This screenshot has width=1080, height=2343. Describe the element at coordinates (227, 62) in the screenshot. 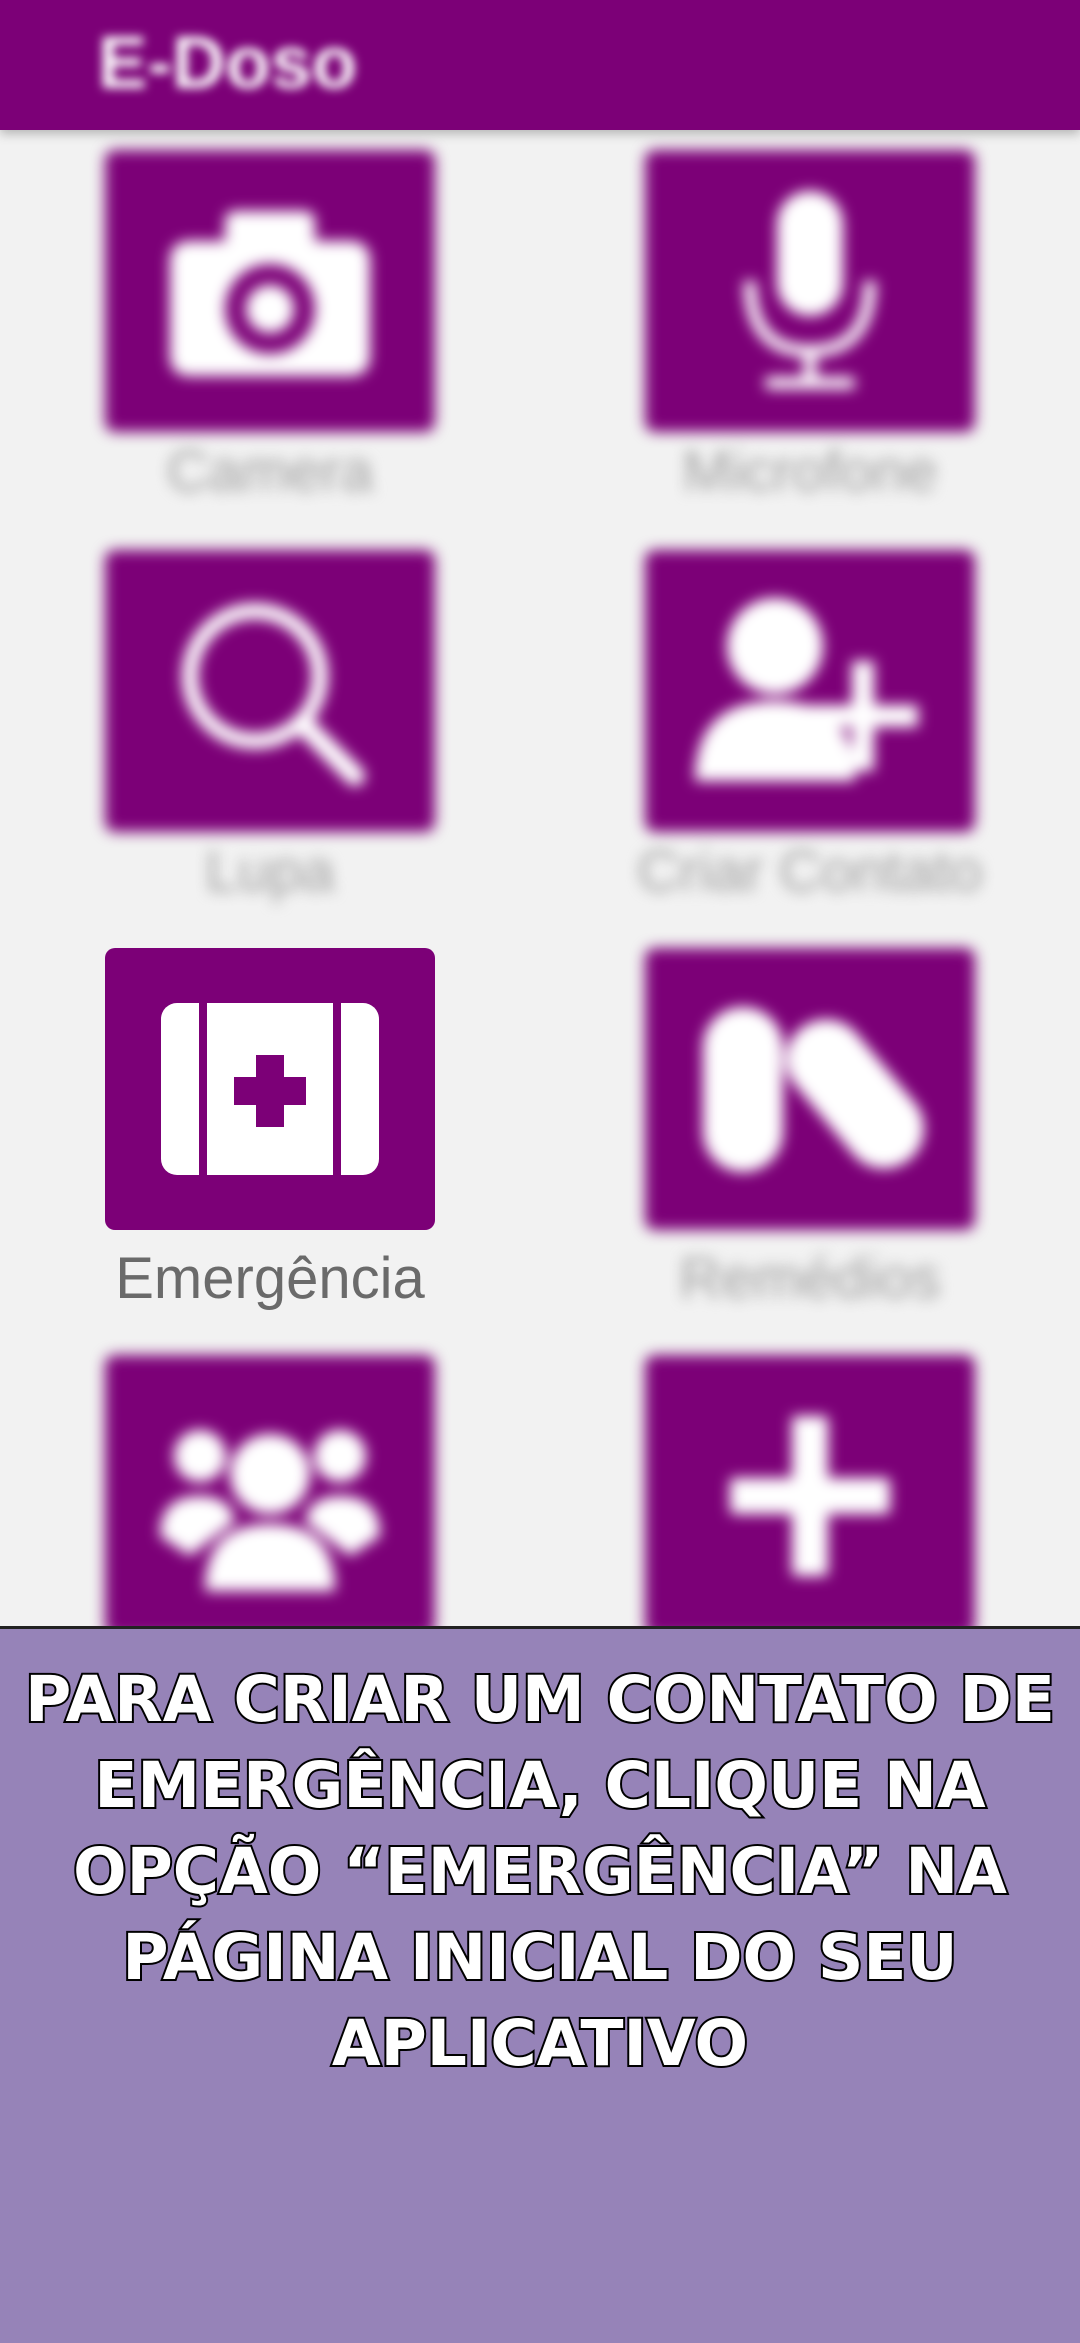

I see `app-title: E-Doso` at that location.